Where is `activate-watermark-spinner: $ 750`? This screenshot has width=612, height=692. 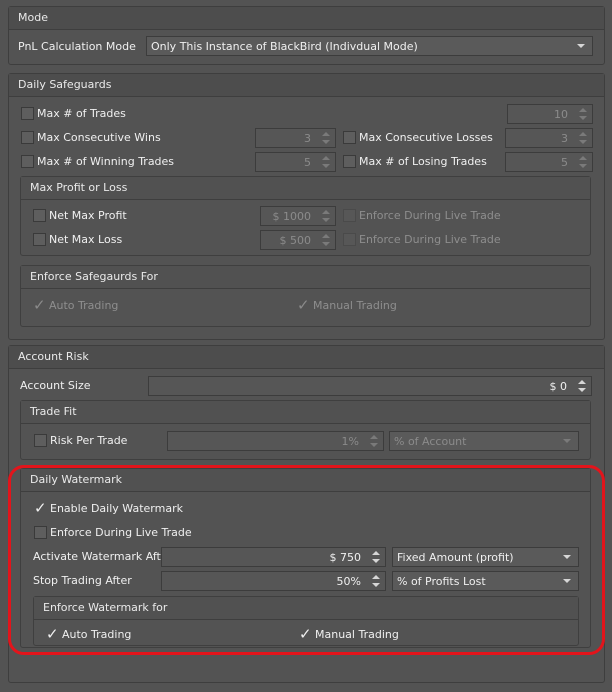 activate-watermark-spinner: $ 750 is located at coordinates (273, 557).